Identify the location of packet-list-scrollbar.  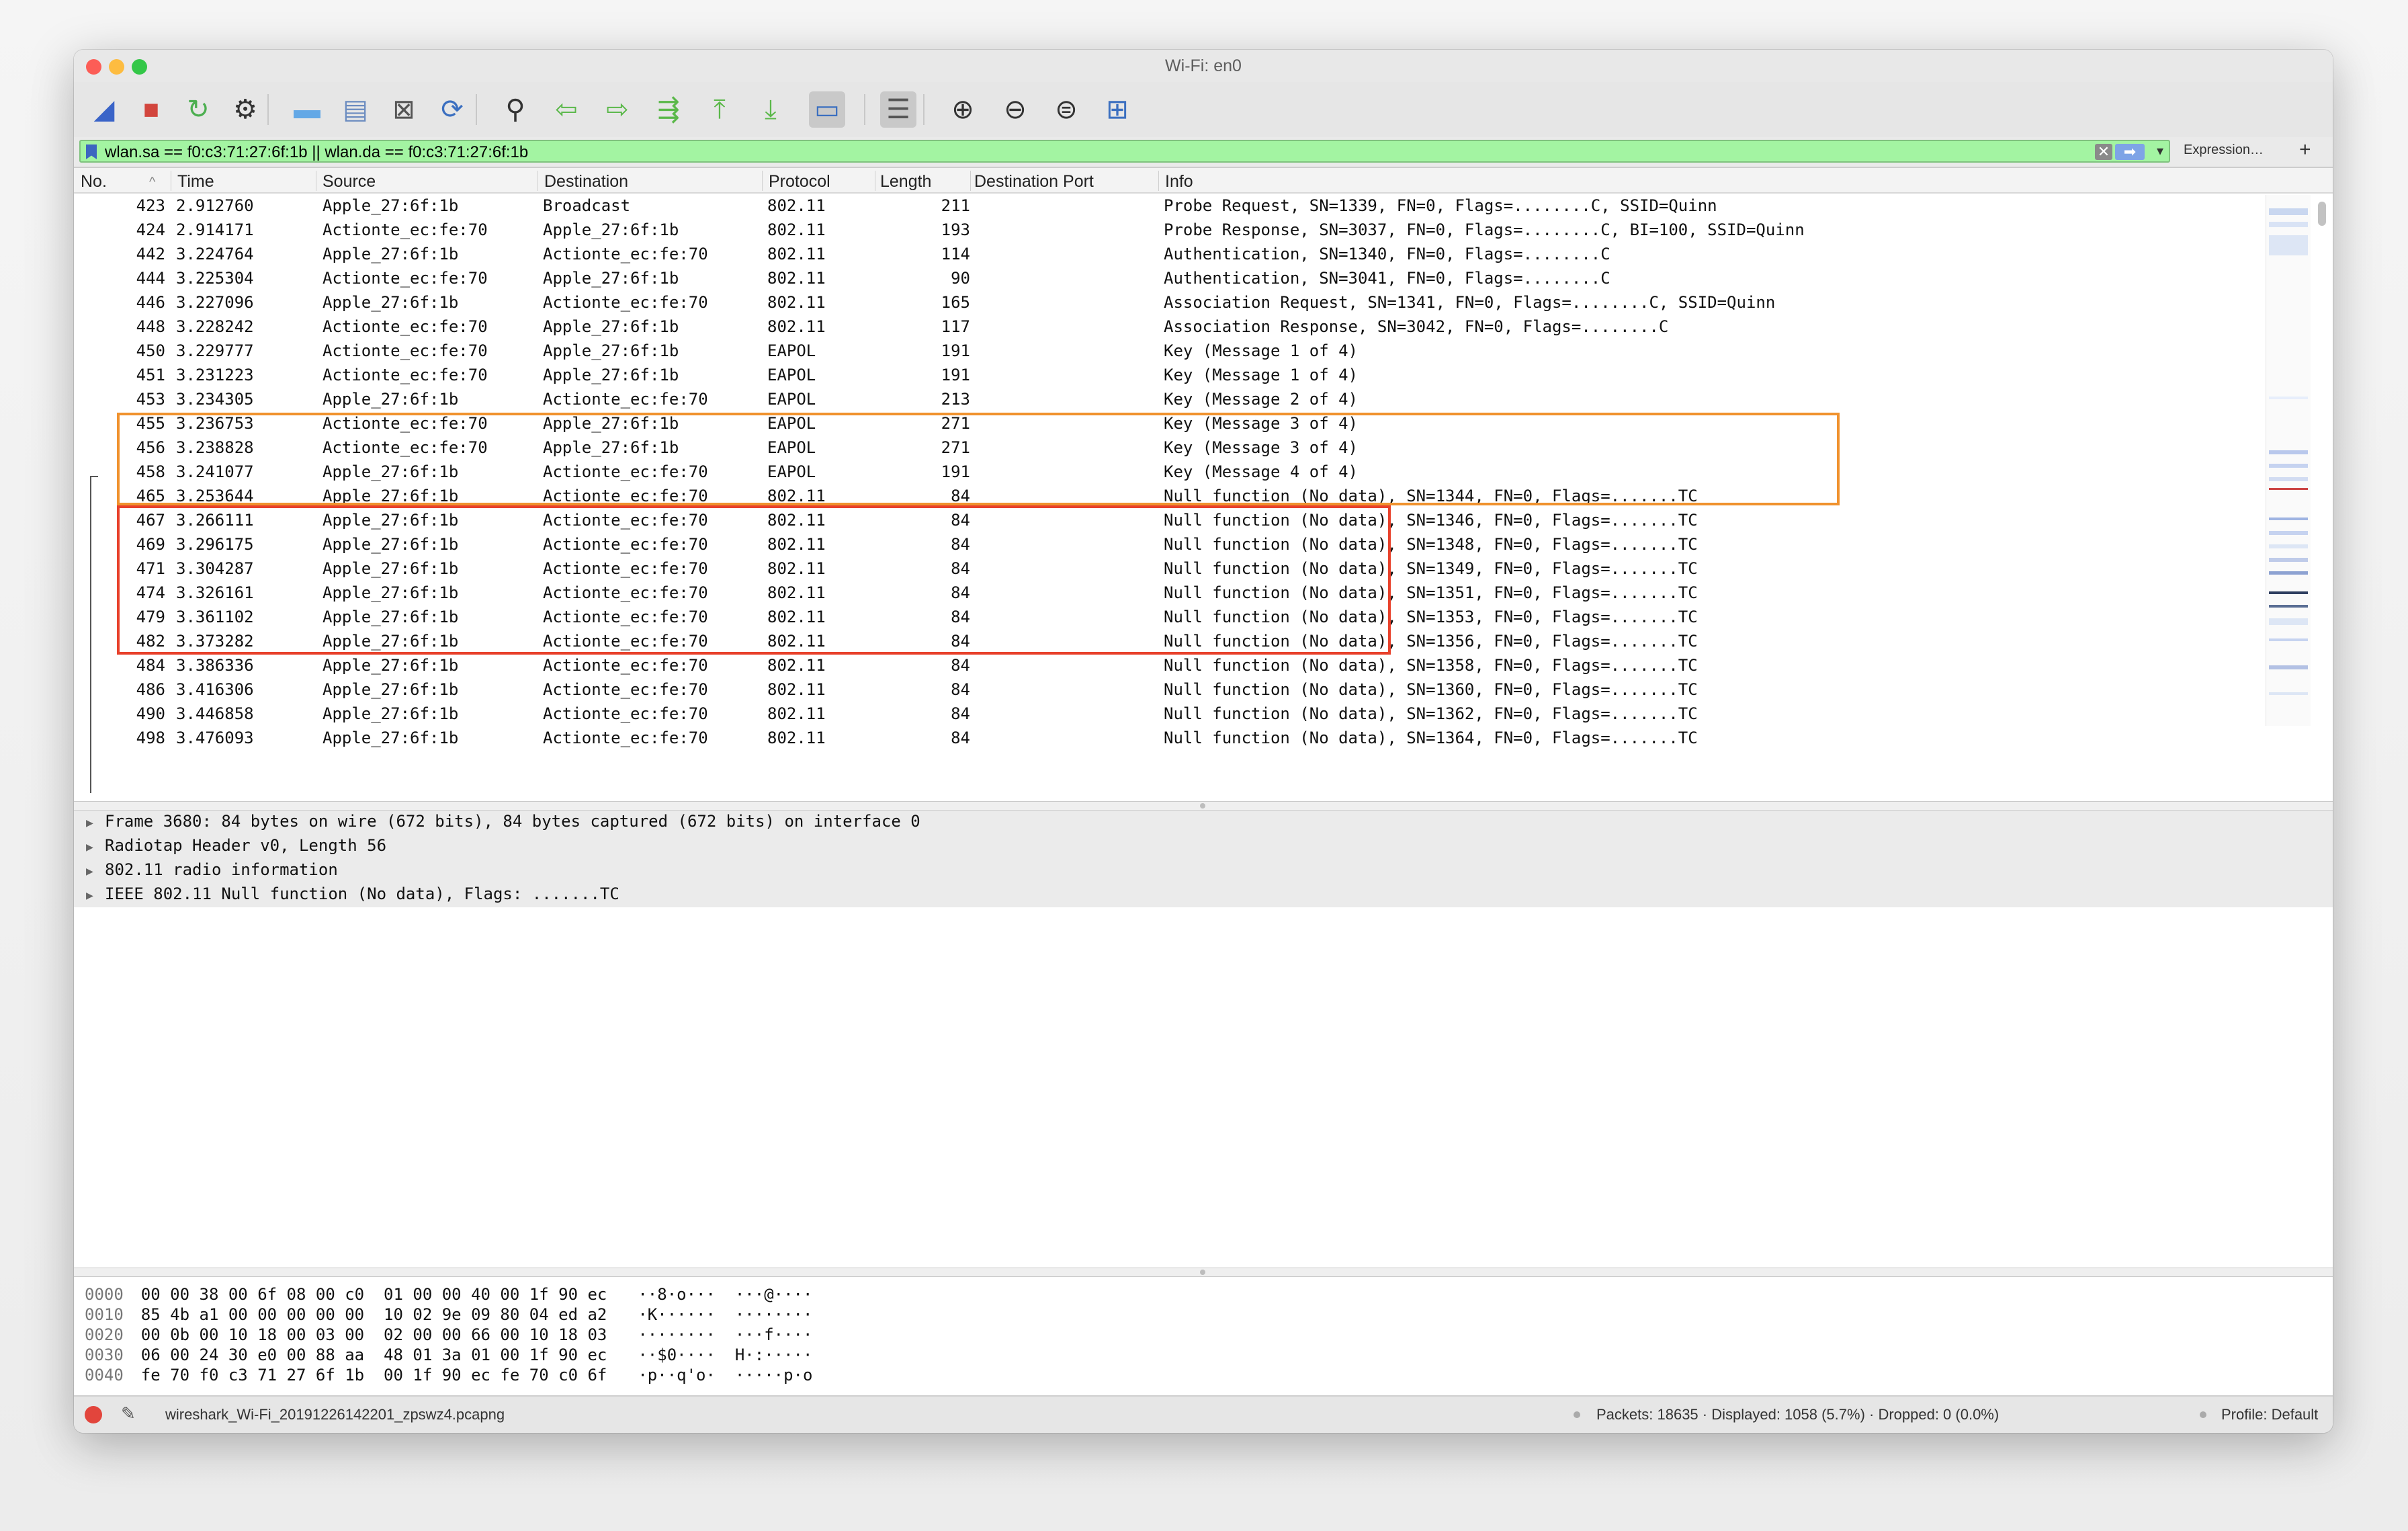
(2322, 484).